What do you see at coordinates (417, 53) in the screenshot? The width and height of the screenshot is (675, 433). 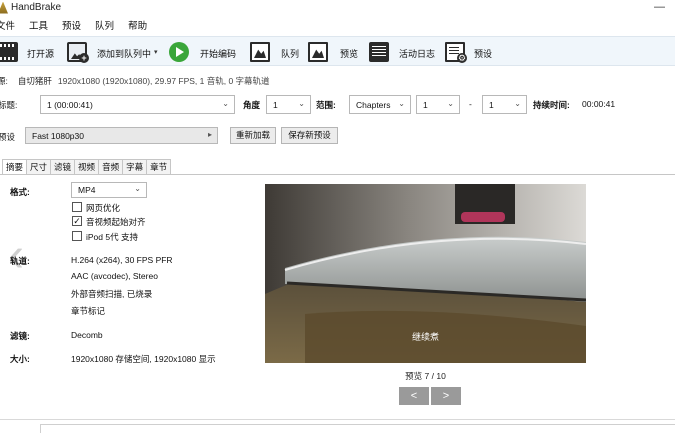 I see `activity-log-button: 活动日志` at bounding box center [417, 53].